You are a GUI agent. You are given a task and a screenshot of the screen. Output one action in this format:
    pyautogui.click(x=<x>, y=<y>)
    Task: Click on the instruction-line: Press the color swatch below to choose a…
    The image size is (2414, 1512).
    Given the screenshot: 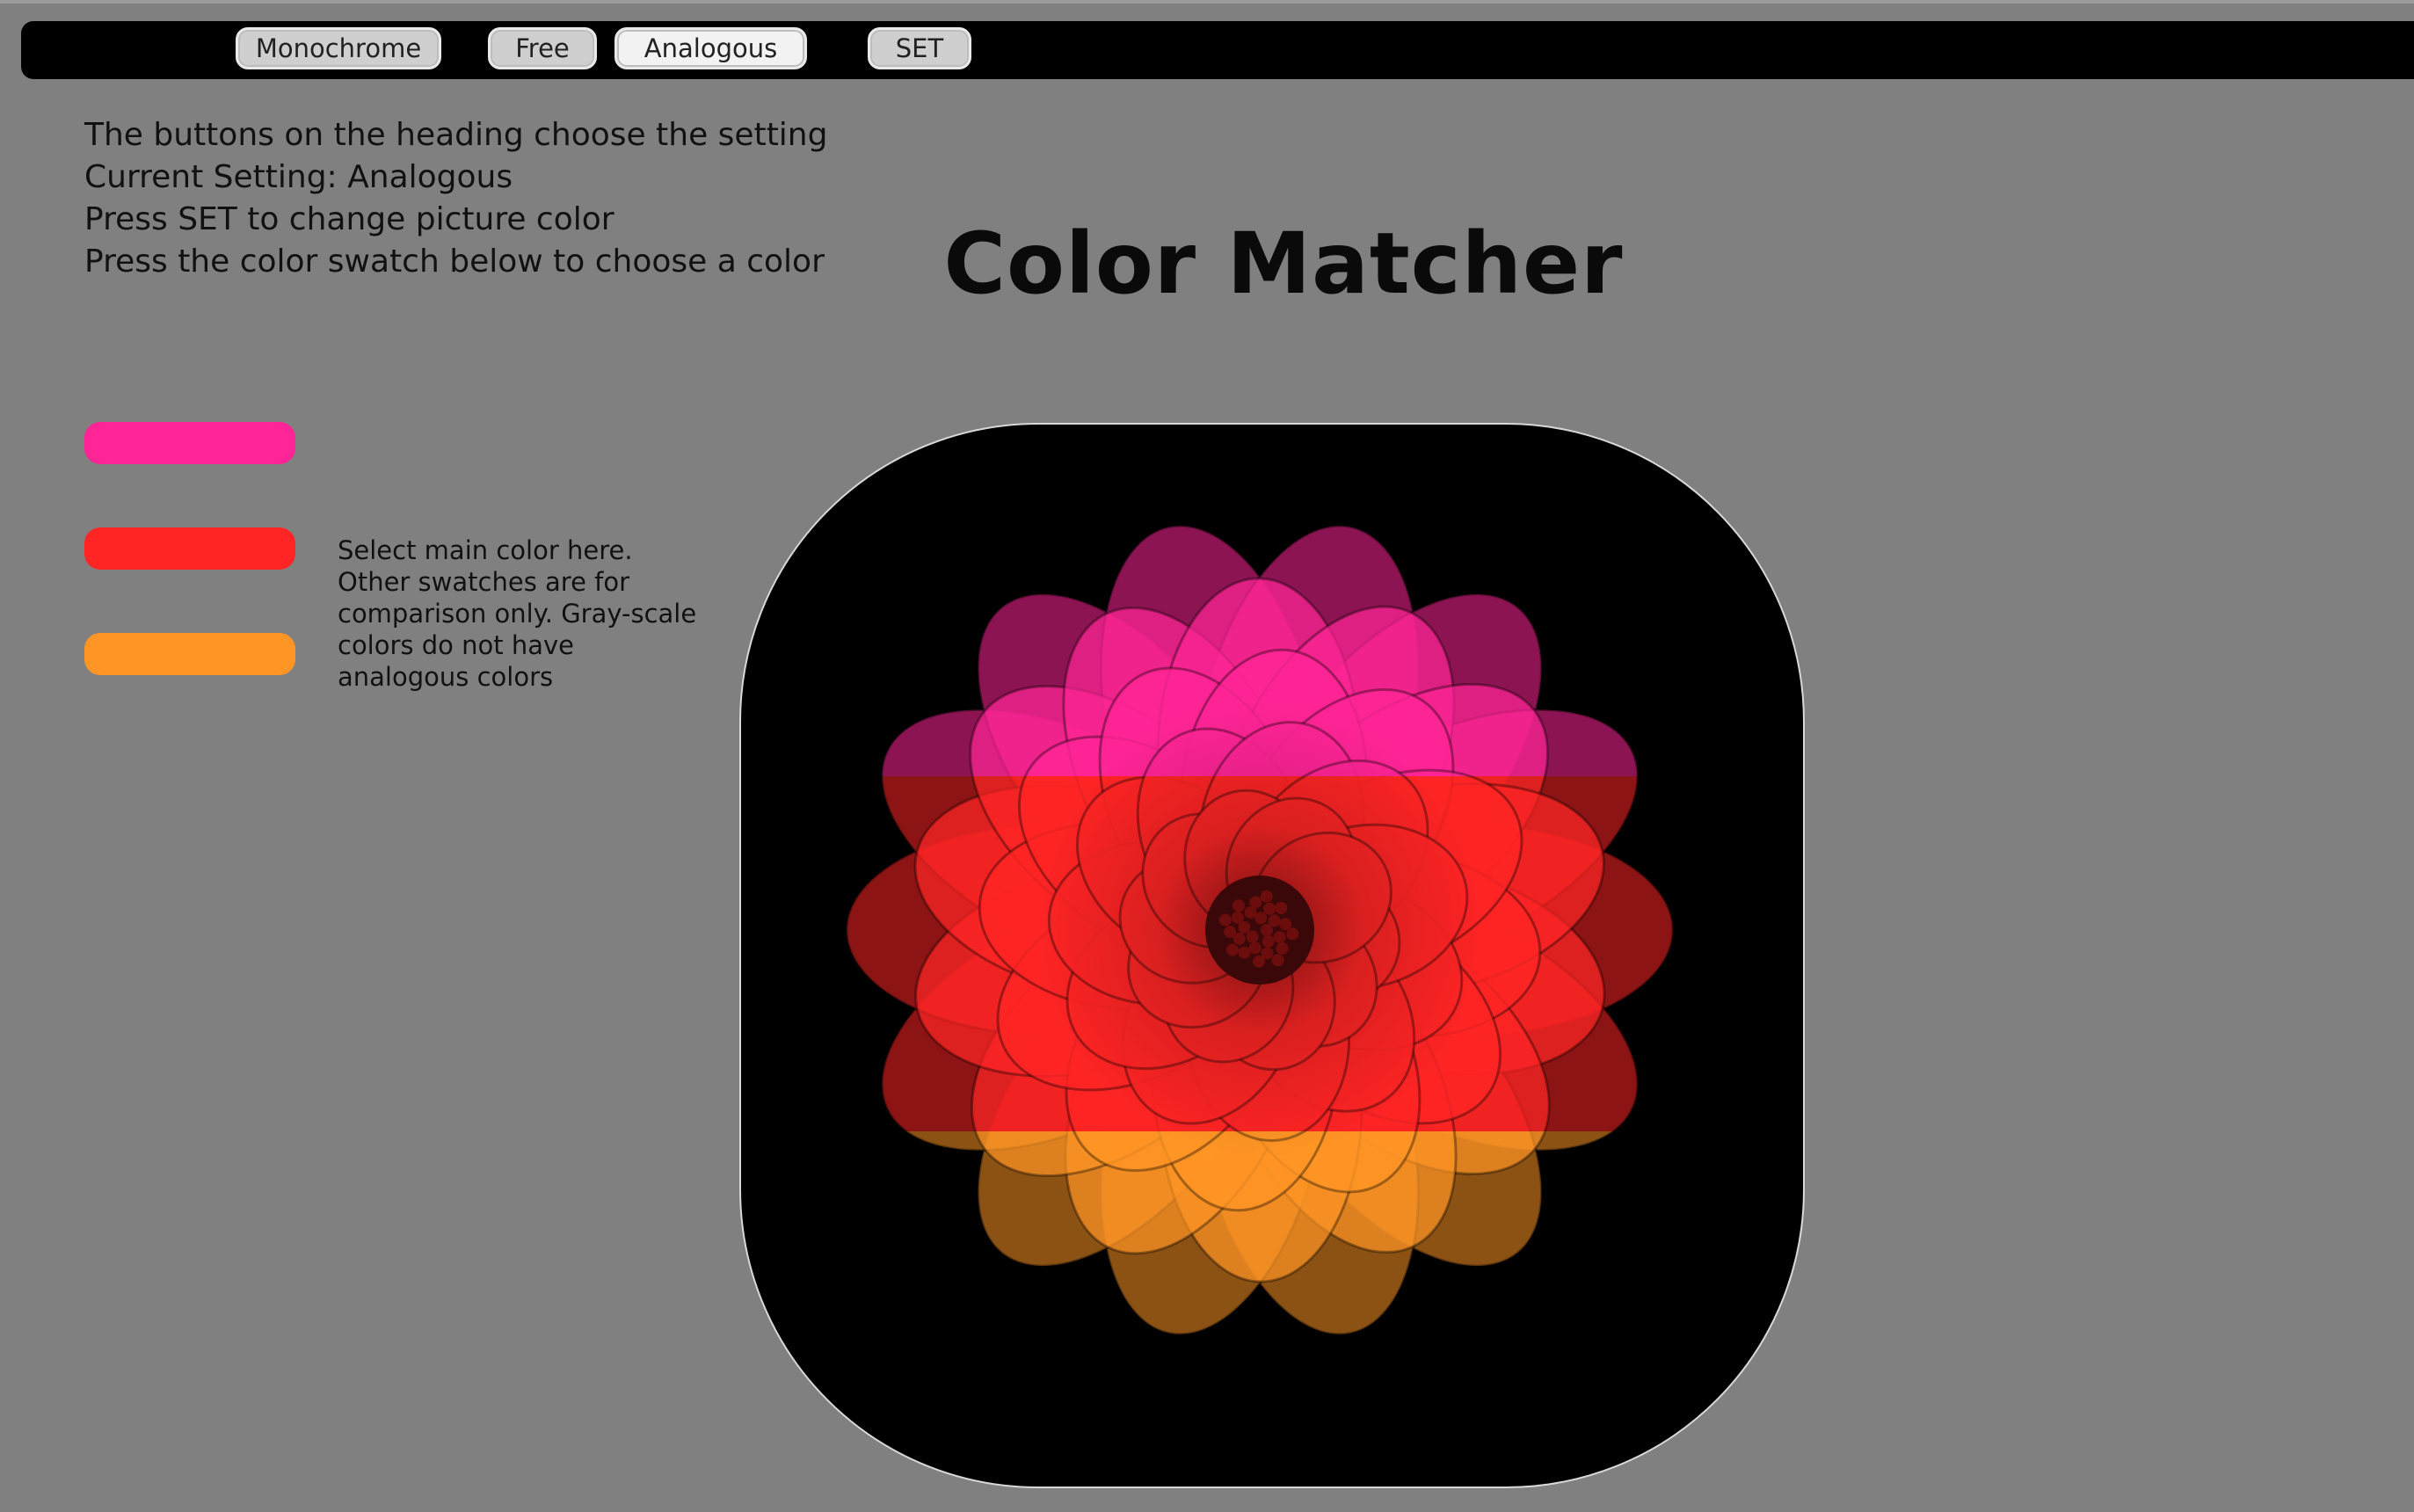 What is the action you would take?
    pyautogui.click(x=455, y=262)
    